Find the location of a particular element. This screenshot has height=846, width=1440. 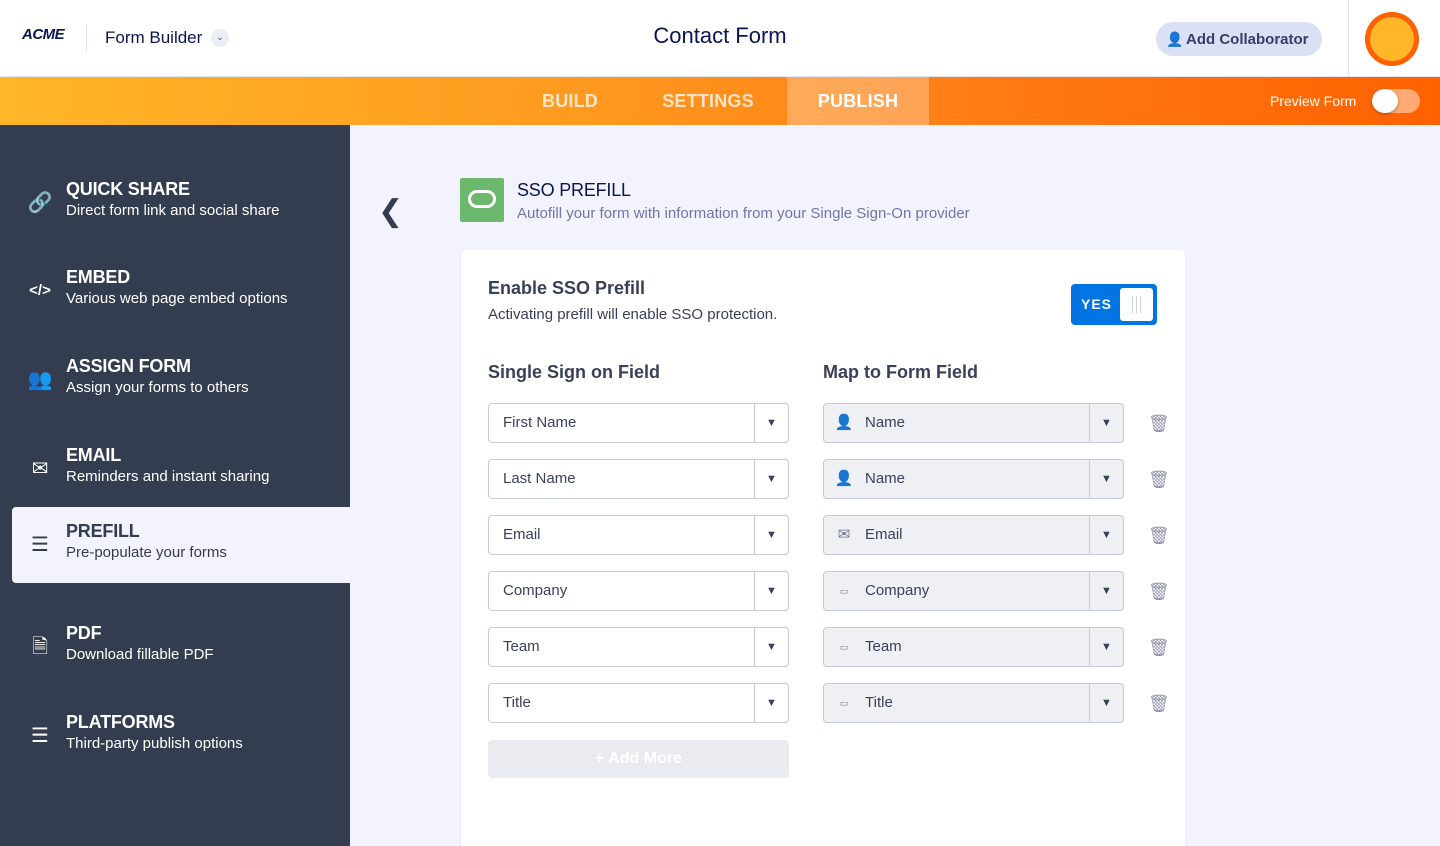

sidebar-item-subtitle: Pre-populate your forms is located at coordinates (146, 552).